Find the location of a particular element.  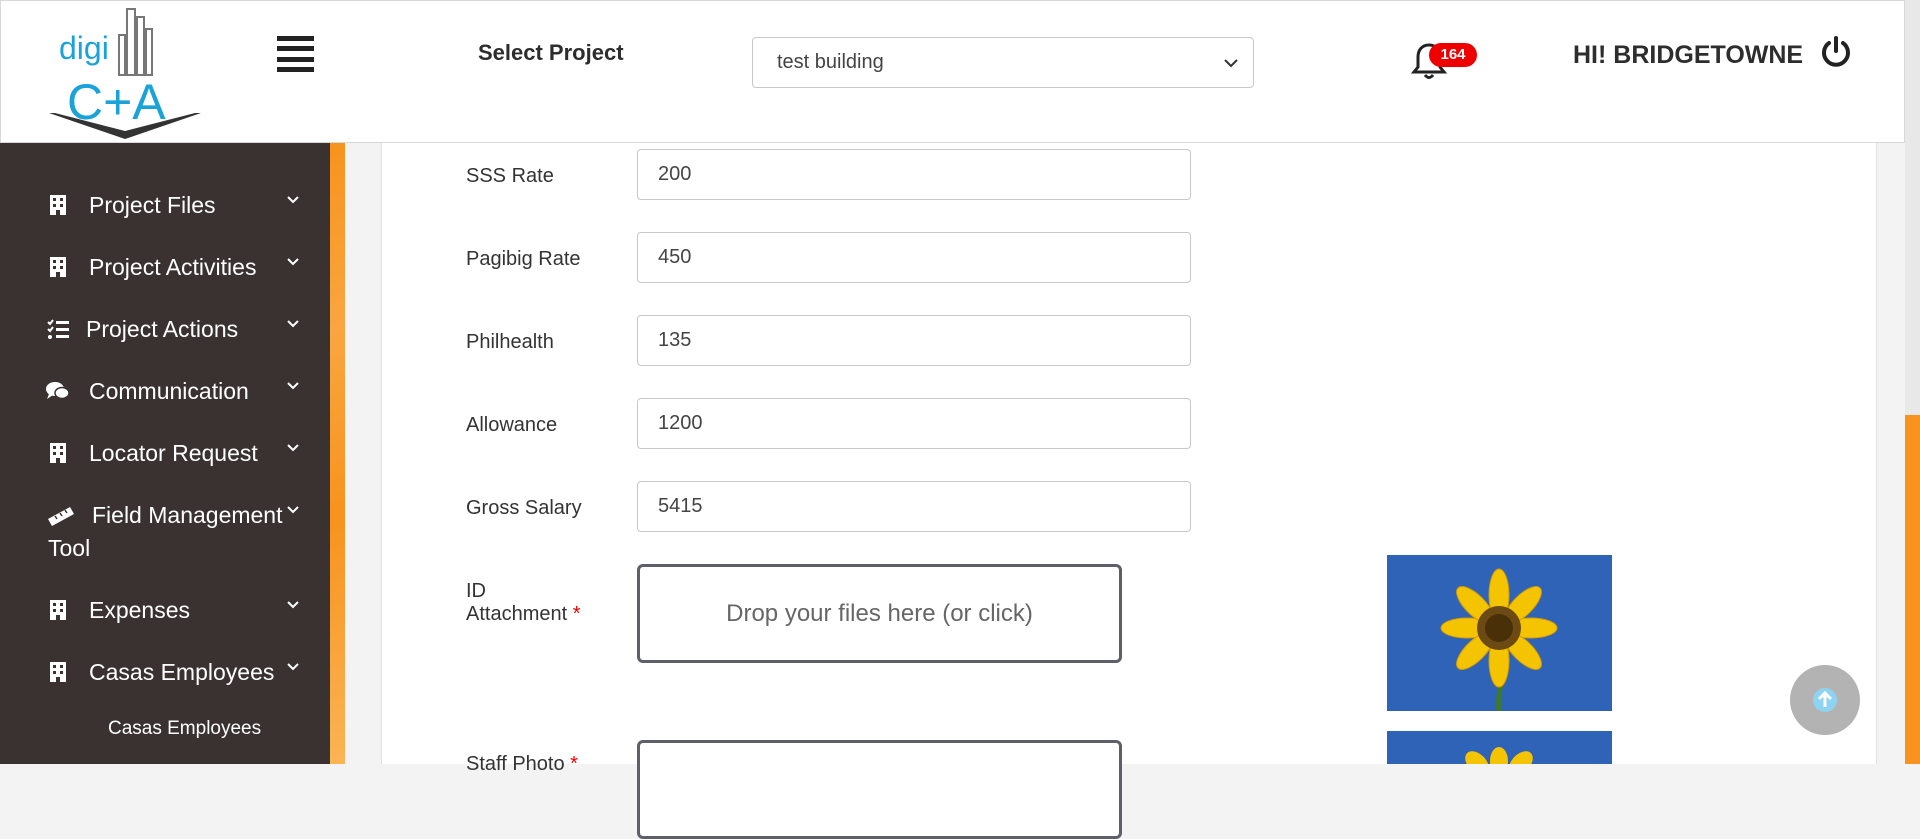

menu-toggle-icon is located at coordinates (295, 54).